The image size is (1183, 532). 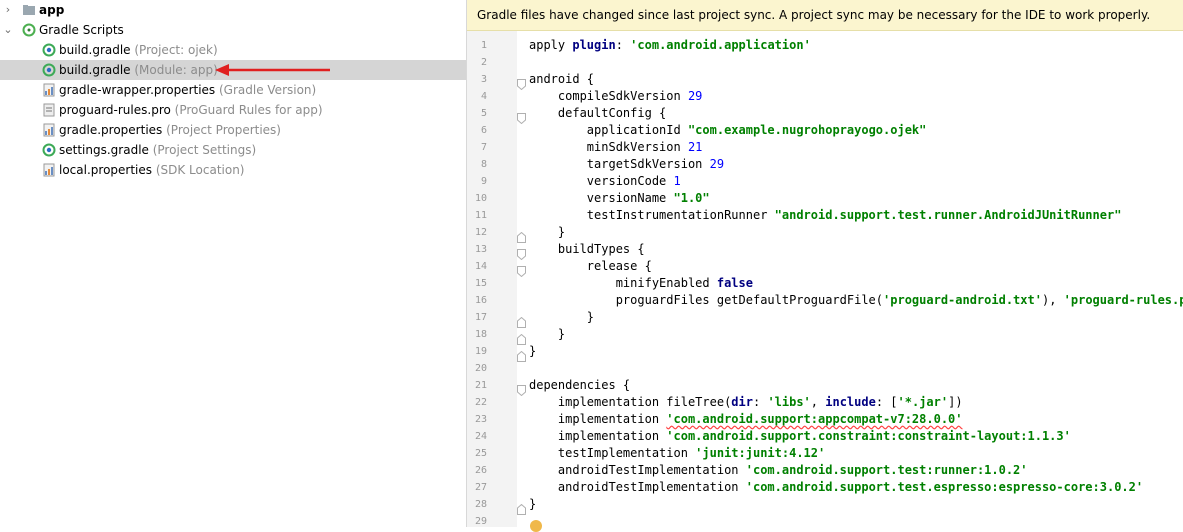 I want to click on line-number: 21, so click(x=480, y=385).